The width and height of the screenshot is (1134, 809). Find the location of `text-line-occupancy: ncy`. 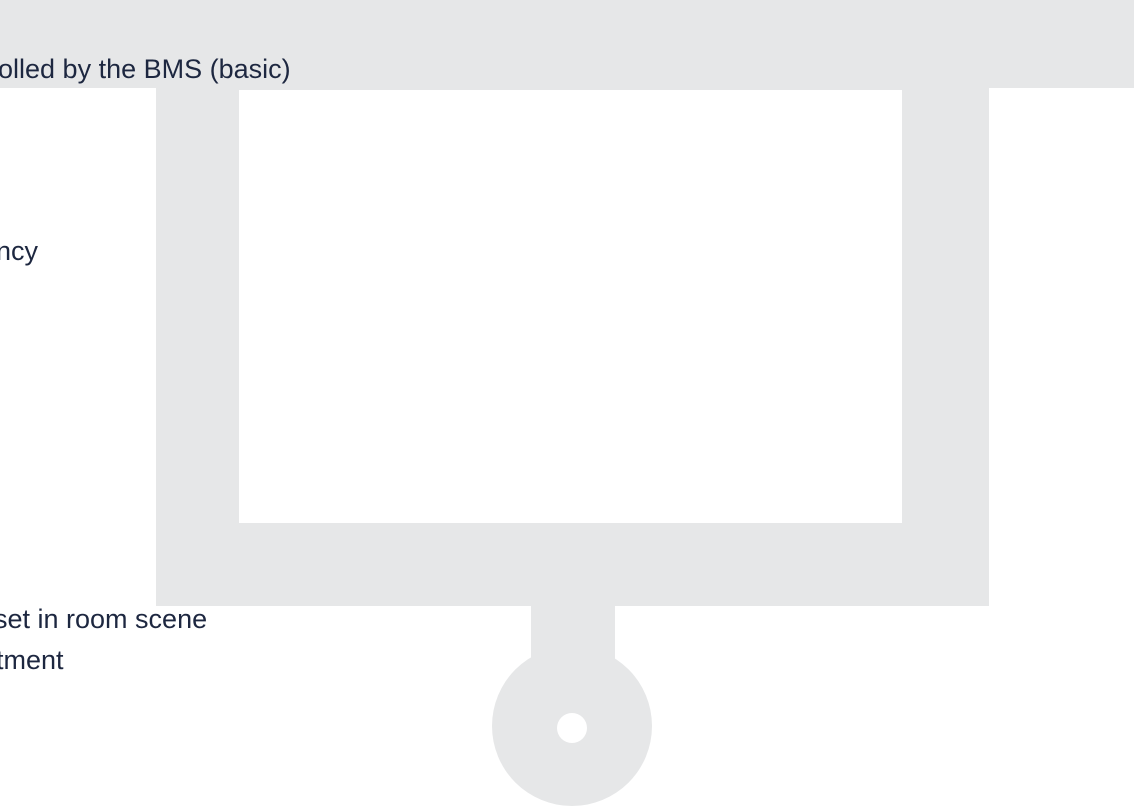

text-line-occupancy: ncy is located at coordinates (19, 251).